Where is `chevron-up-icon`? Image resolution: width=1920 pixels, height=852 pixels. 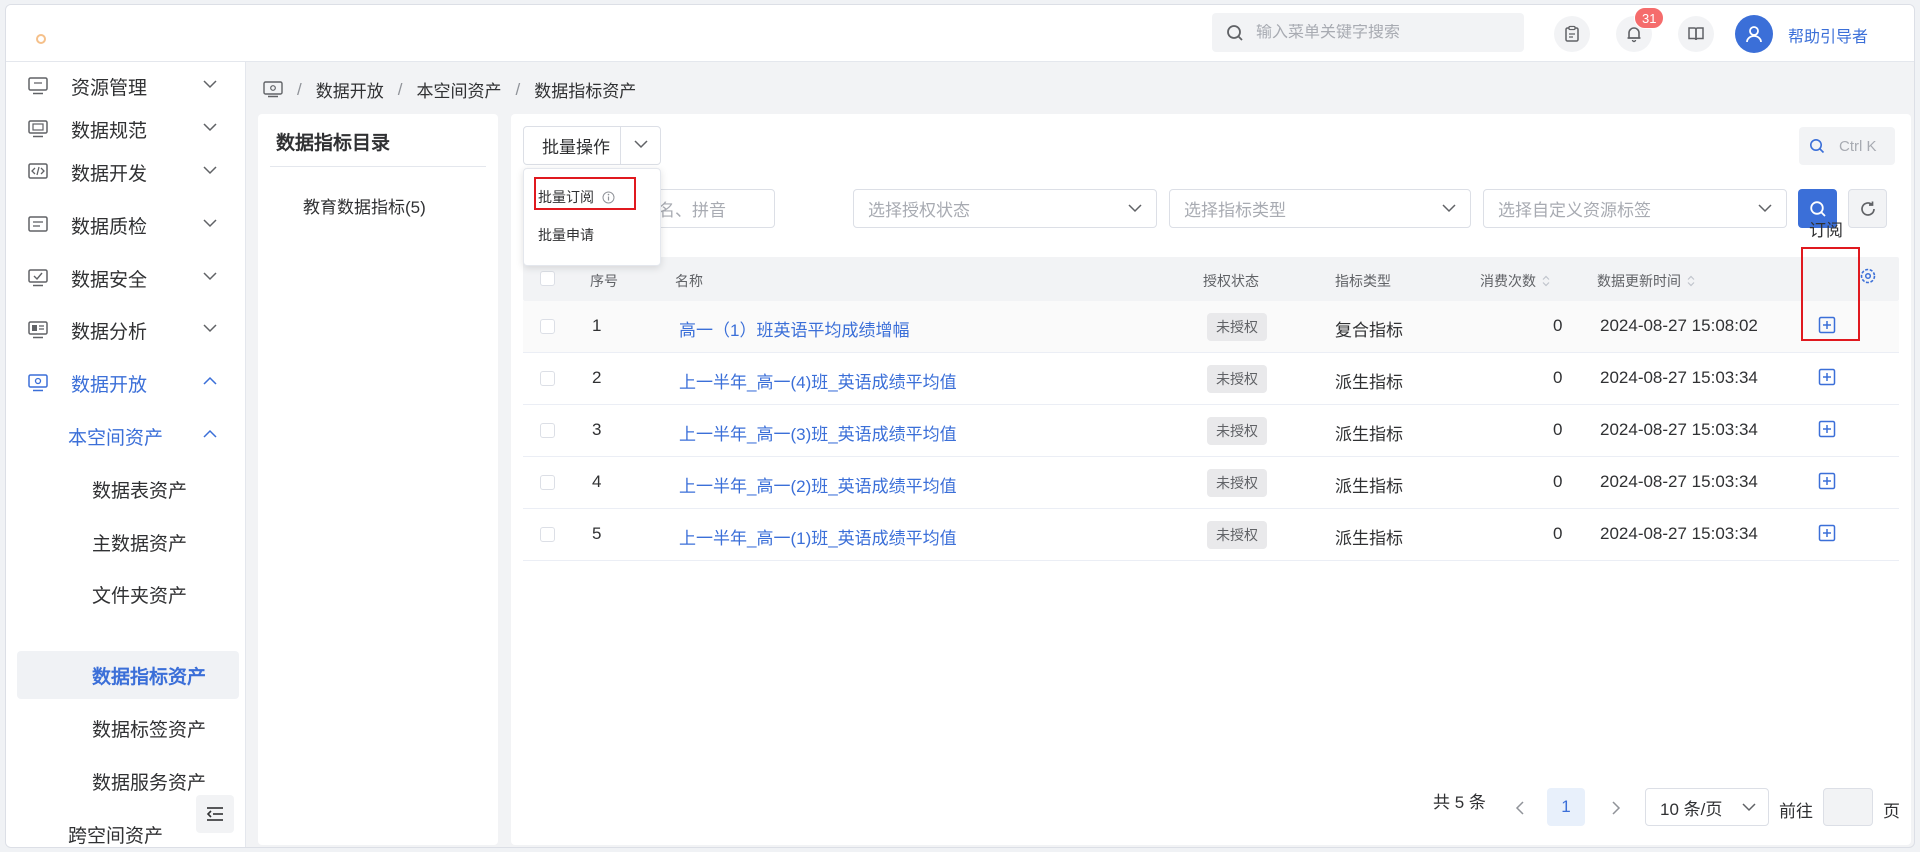 chevron-up-icon is located at coordinates (210, 380).